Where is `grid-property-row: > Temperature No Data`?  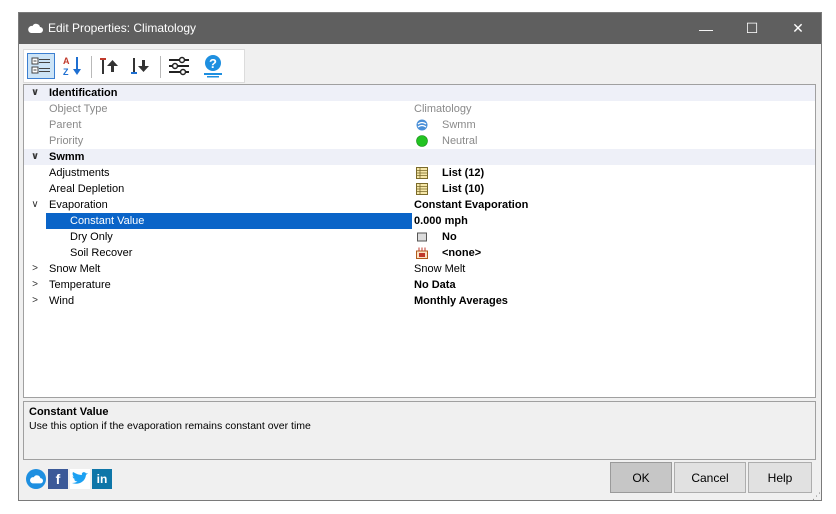 grid-property-row: > Temperature No Data is located at coordinates (419, 285).